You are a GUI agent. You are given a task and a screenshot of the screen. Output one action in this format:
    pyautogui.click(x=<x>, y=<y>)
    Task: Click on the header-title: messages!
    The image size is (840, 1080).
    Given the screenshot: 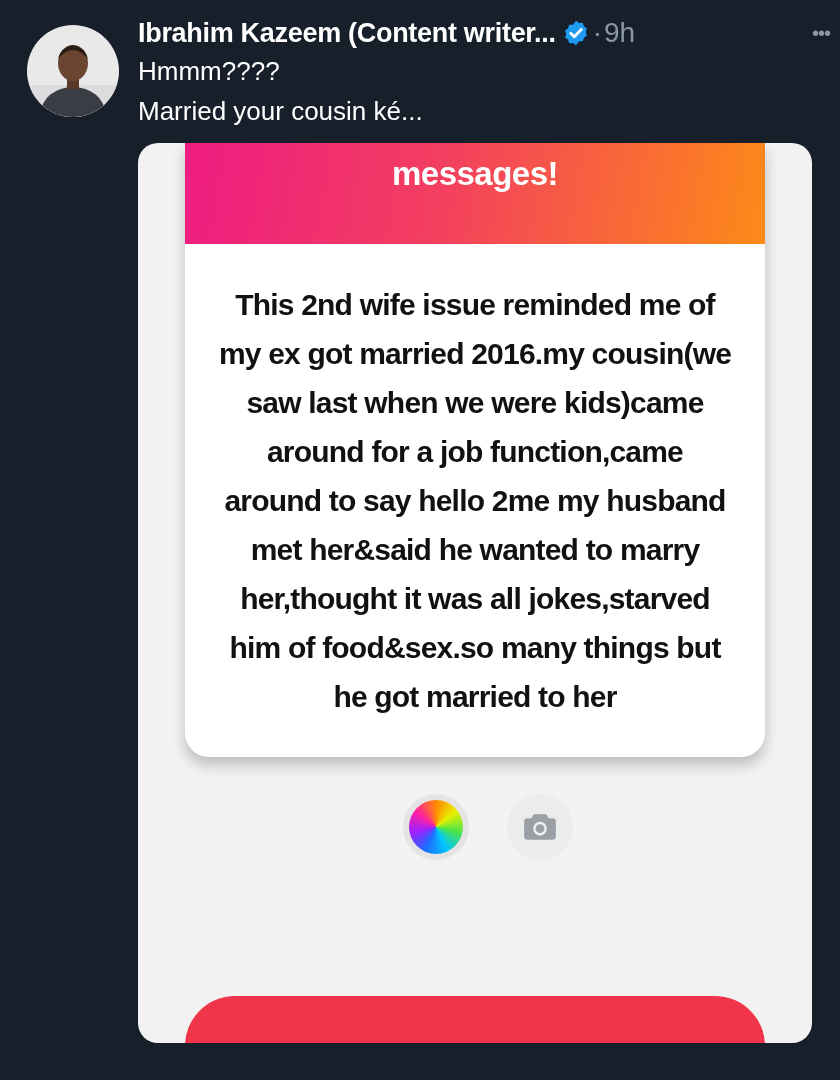 What is the action you would take?
    pyautogui.click(x=475, y=174)
    